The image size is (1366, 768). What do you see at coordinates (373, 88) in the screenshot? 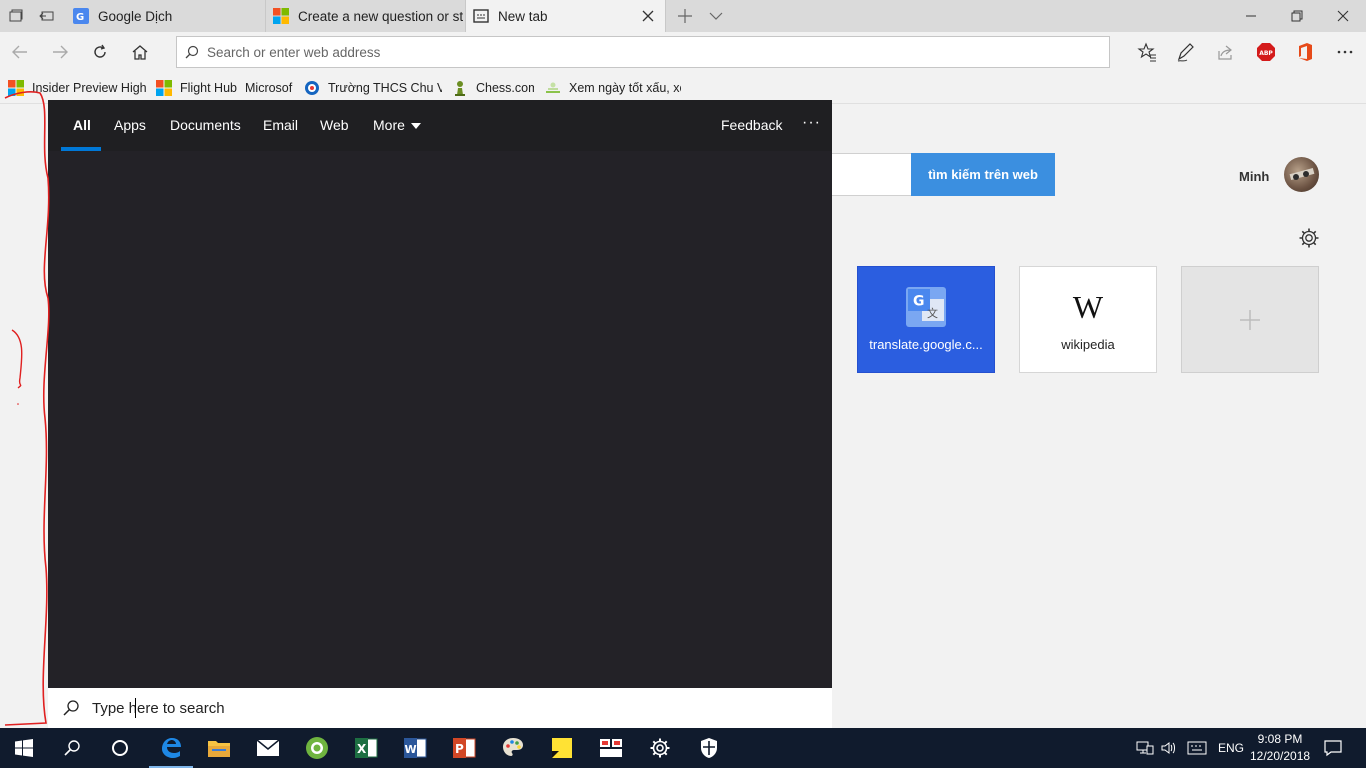
I see `favorite-truong-thcs: Trường THCS Chu Văi` at bounding box center [373, 88].